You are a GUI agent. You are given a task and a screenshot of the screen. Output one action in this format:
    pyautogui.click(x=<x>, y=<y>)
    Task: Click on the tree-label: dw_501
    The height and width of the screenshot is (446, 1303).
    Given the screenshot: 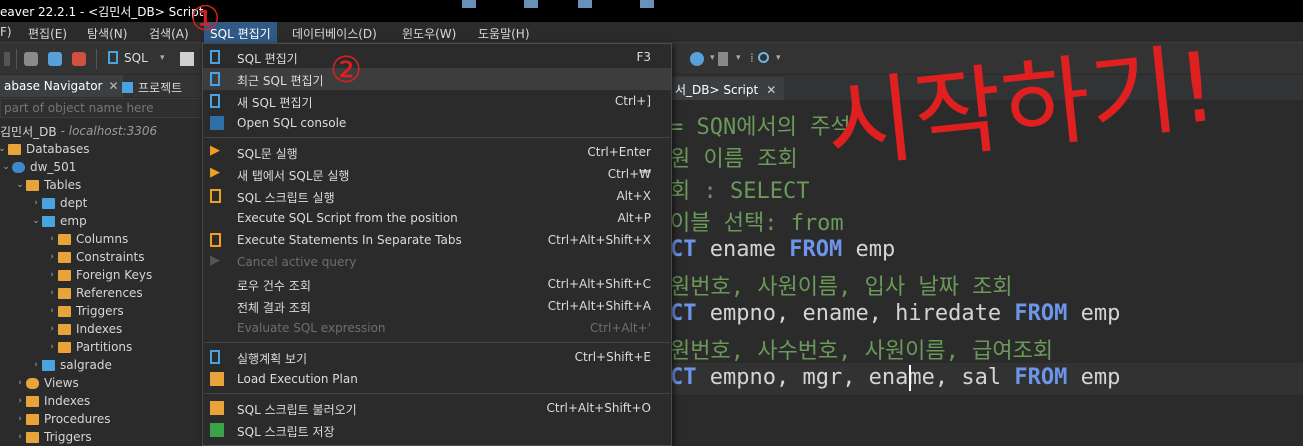 What is the action you would take?
    pyautogui.click(x=53, y=167)
    